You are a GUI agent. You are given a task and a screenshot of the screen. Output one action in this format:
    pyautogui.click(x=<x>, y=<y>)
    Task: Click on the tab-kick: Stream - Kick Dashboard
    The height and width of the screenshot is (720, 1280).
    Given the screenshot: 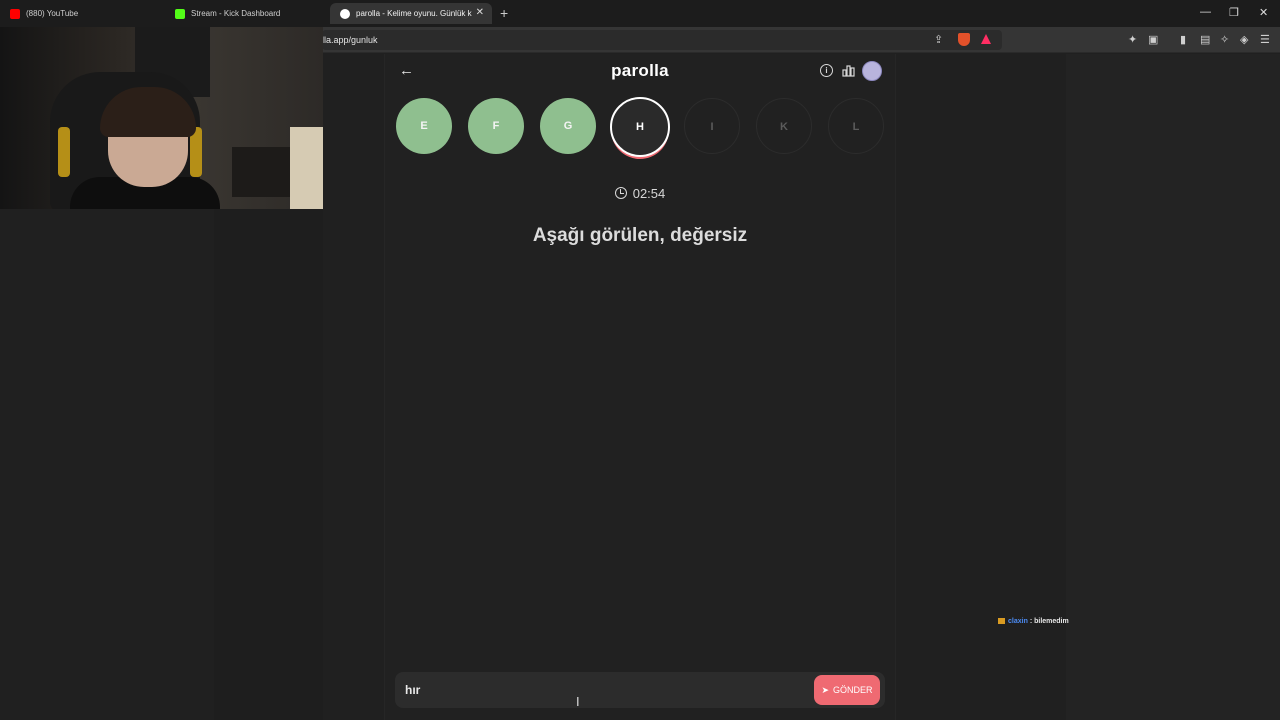 What is the action you would take?
    pyautogui.click(x=247, y=13)
    